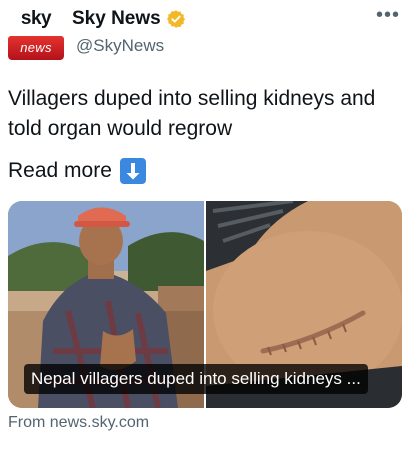 This screenshot has height=465, width=418. I want to click on more-options-icon: •••, so click(388, 16).